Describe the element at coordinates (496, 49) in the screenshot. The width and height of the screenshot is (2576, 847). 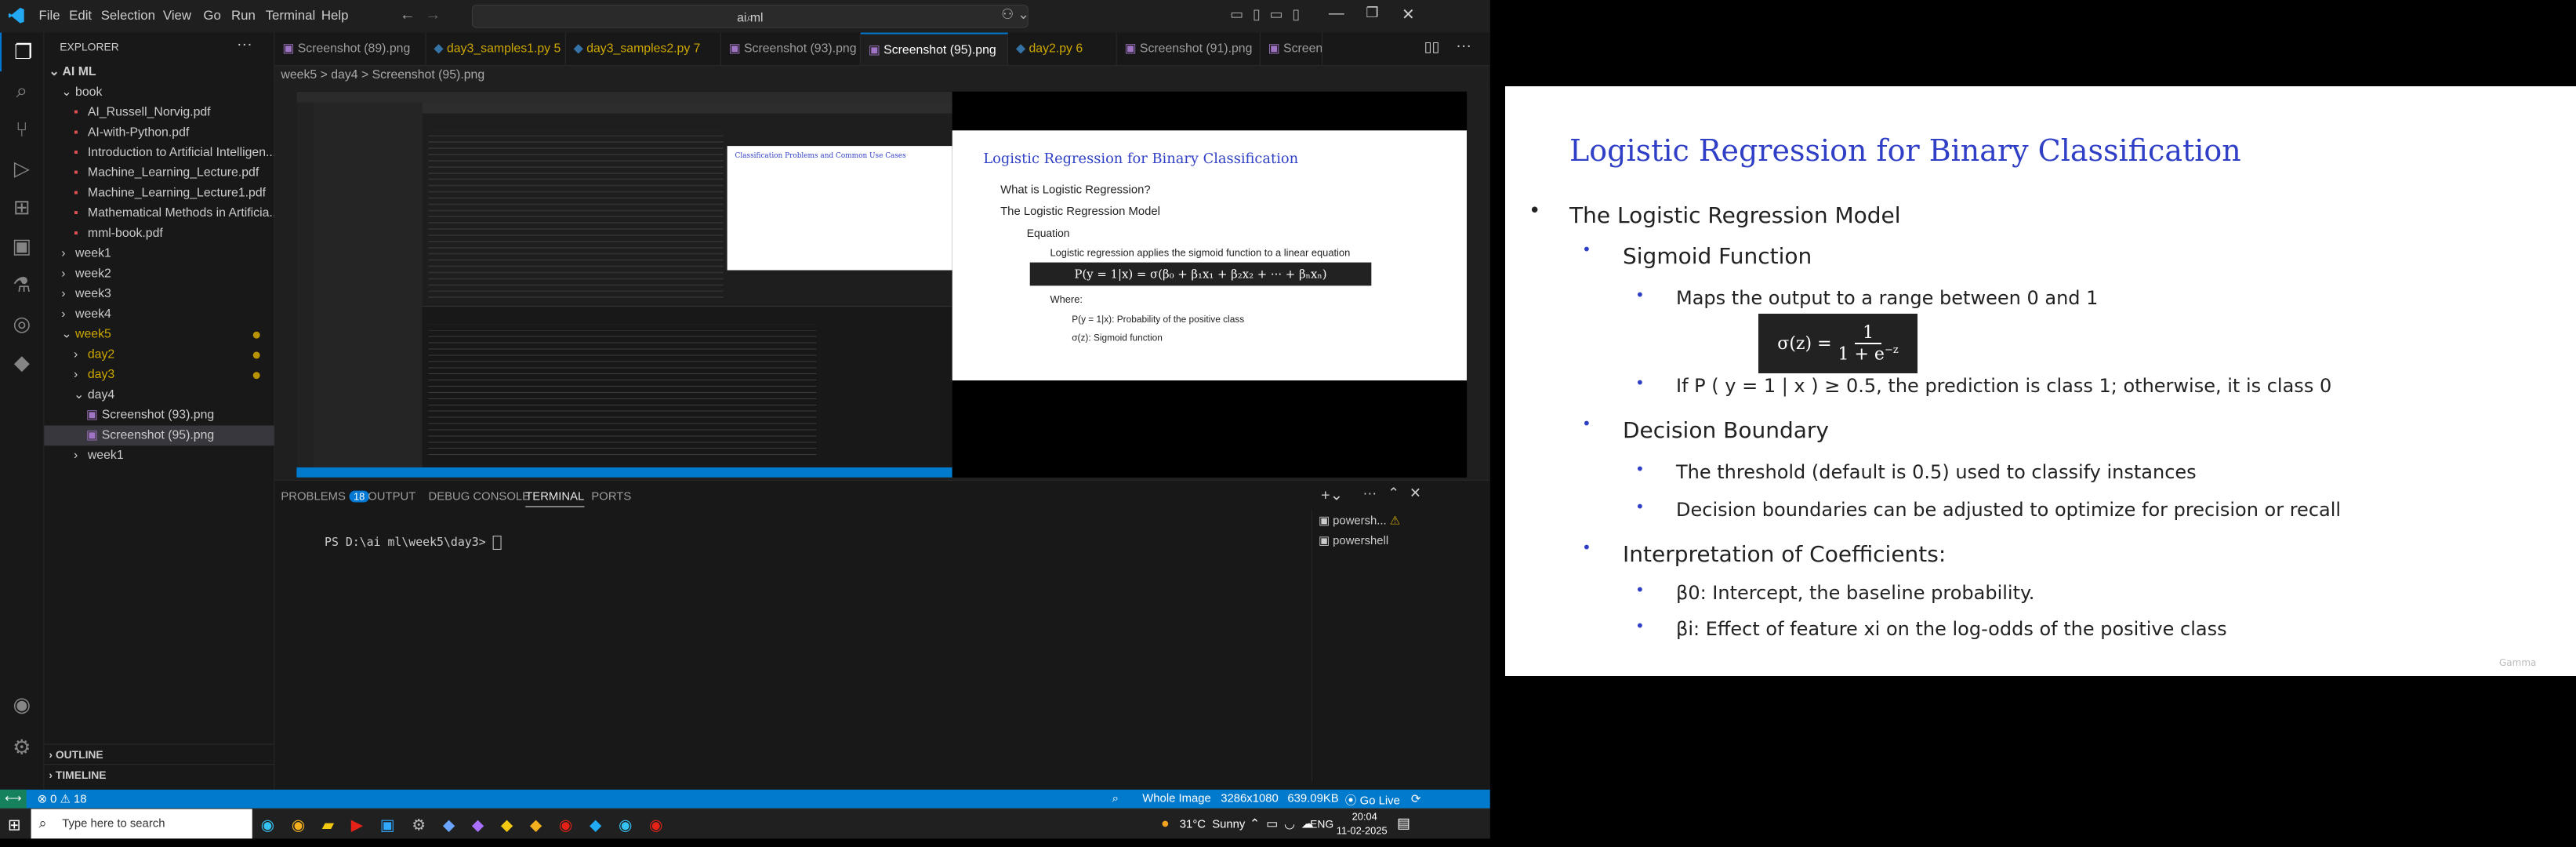
I see `editor-tab: ◆ day3_samples1.py 5` at that location.